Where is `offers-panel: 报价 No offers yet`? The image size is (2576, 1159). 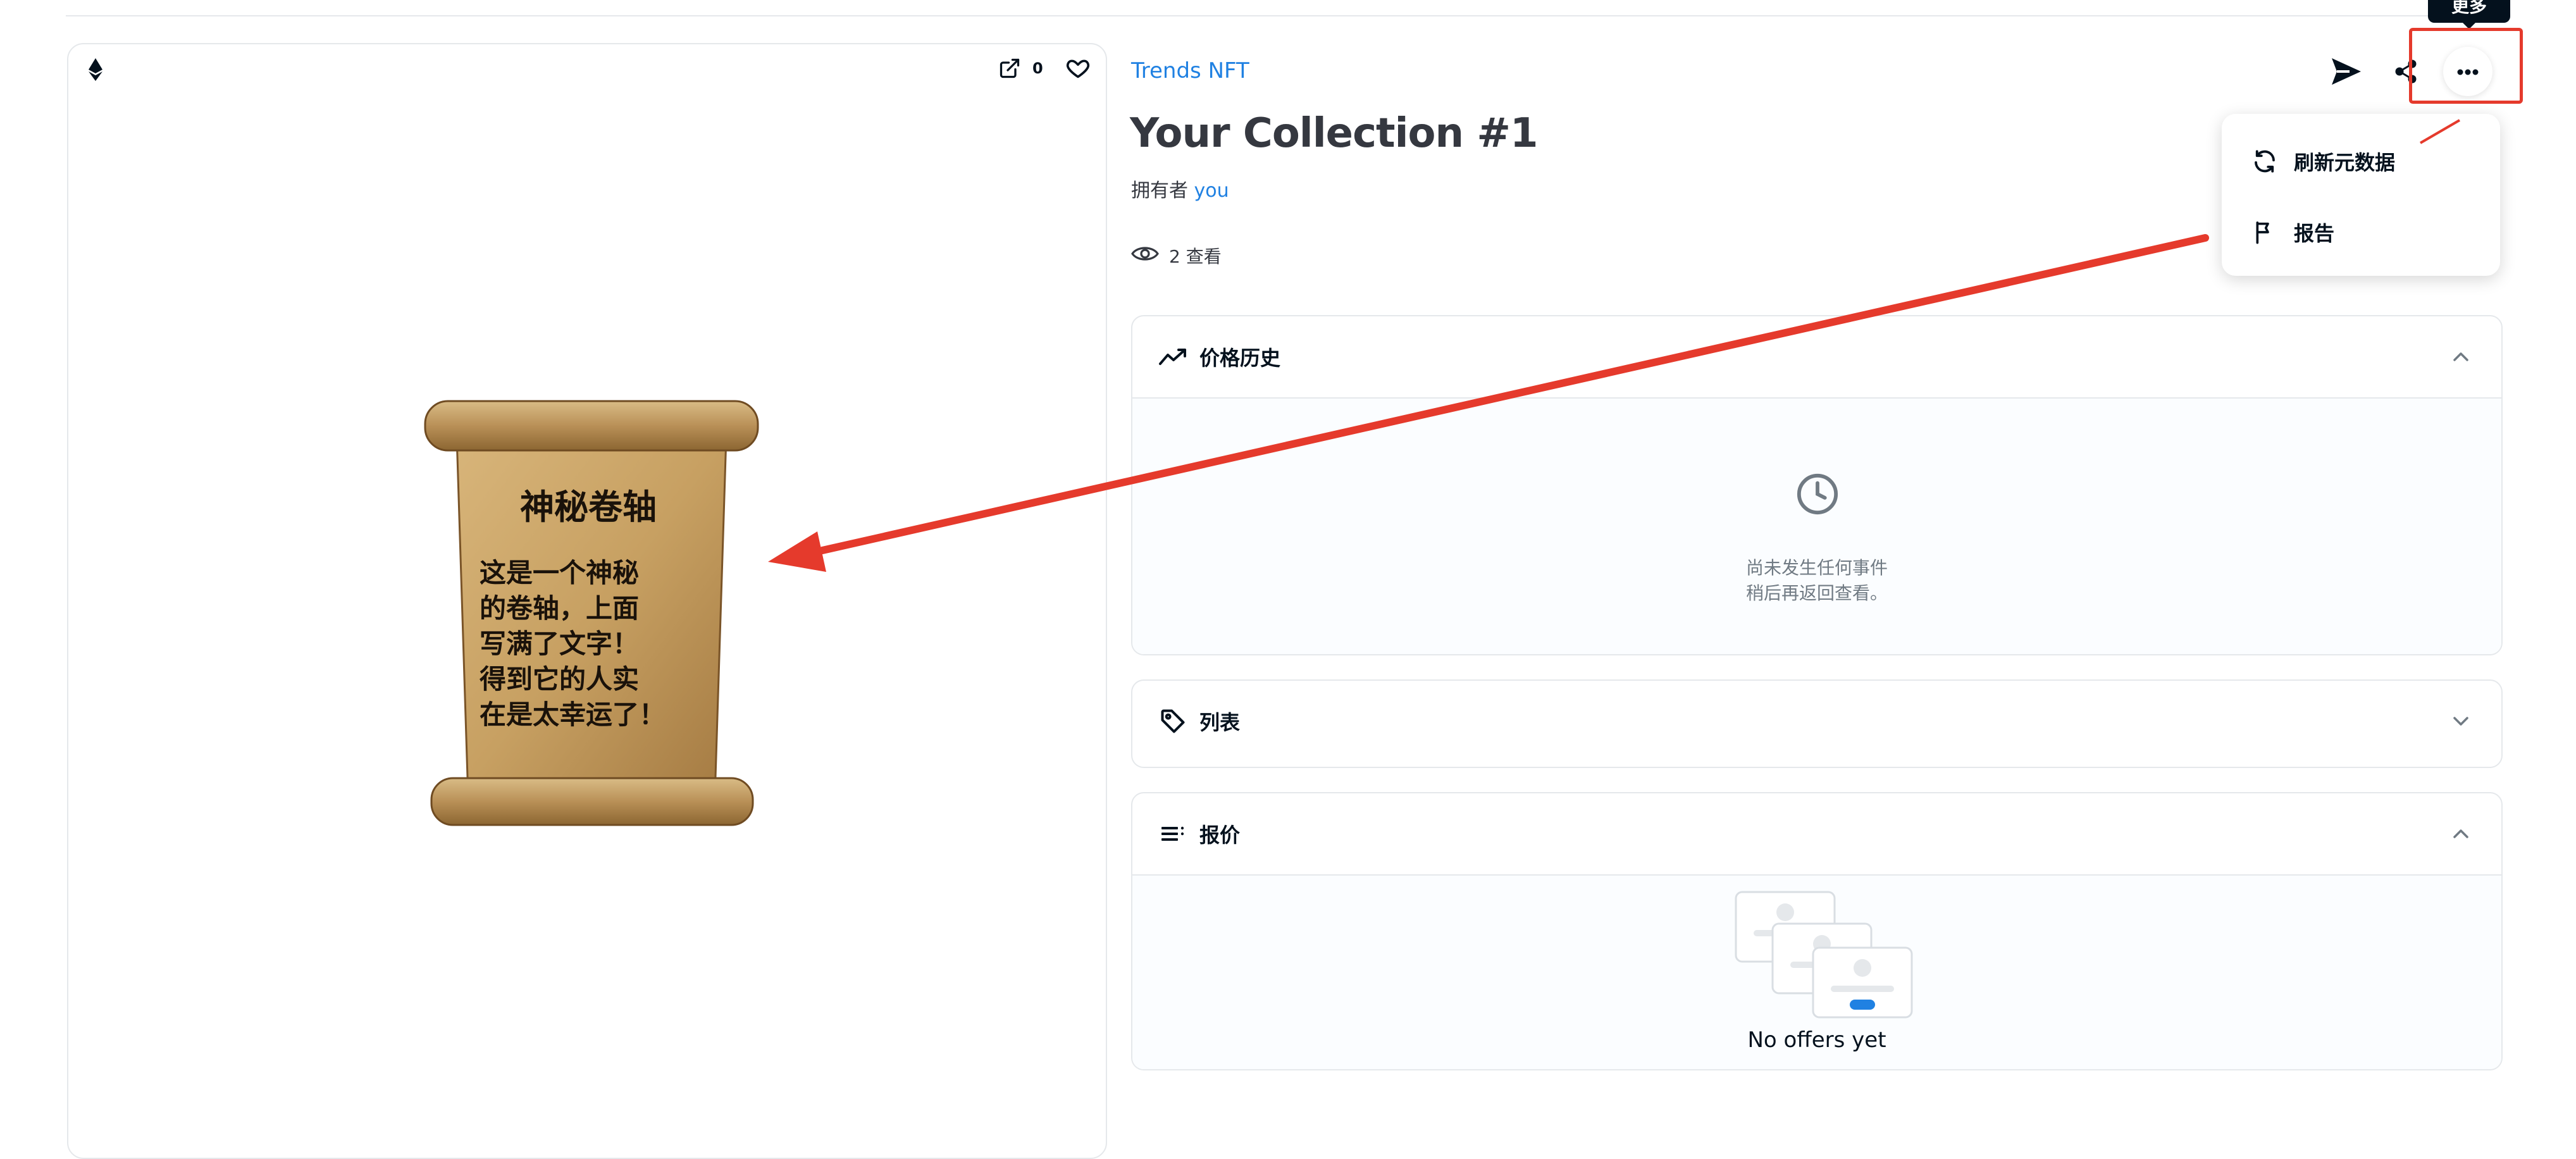
offers-panel: 报价 No offers yet is located at coordinates (1817, 931).